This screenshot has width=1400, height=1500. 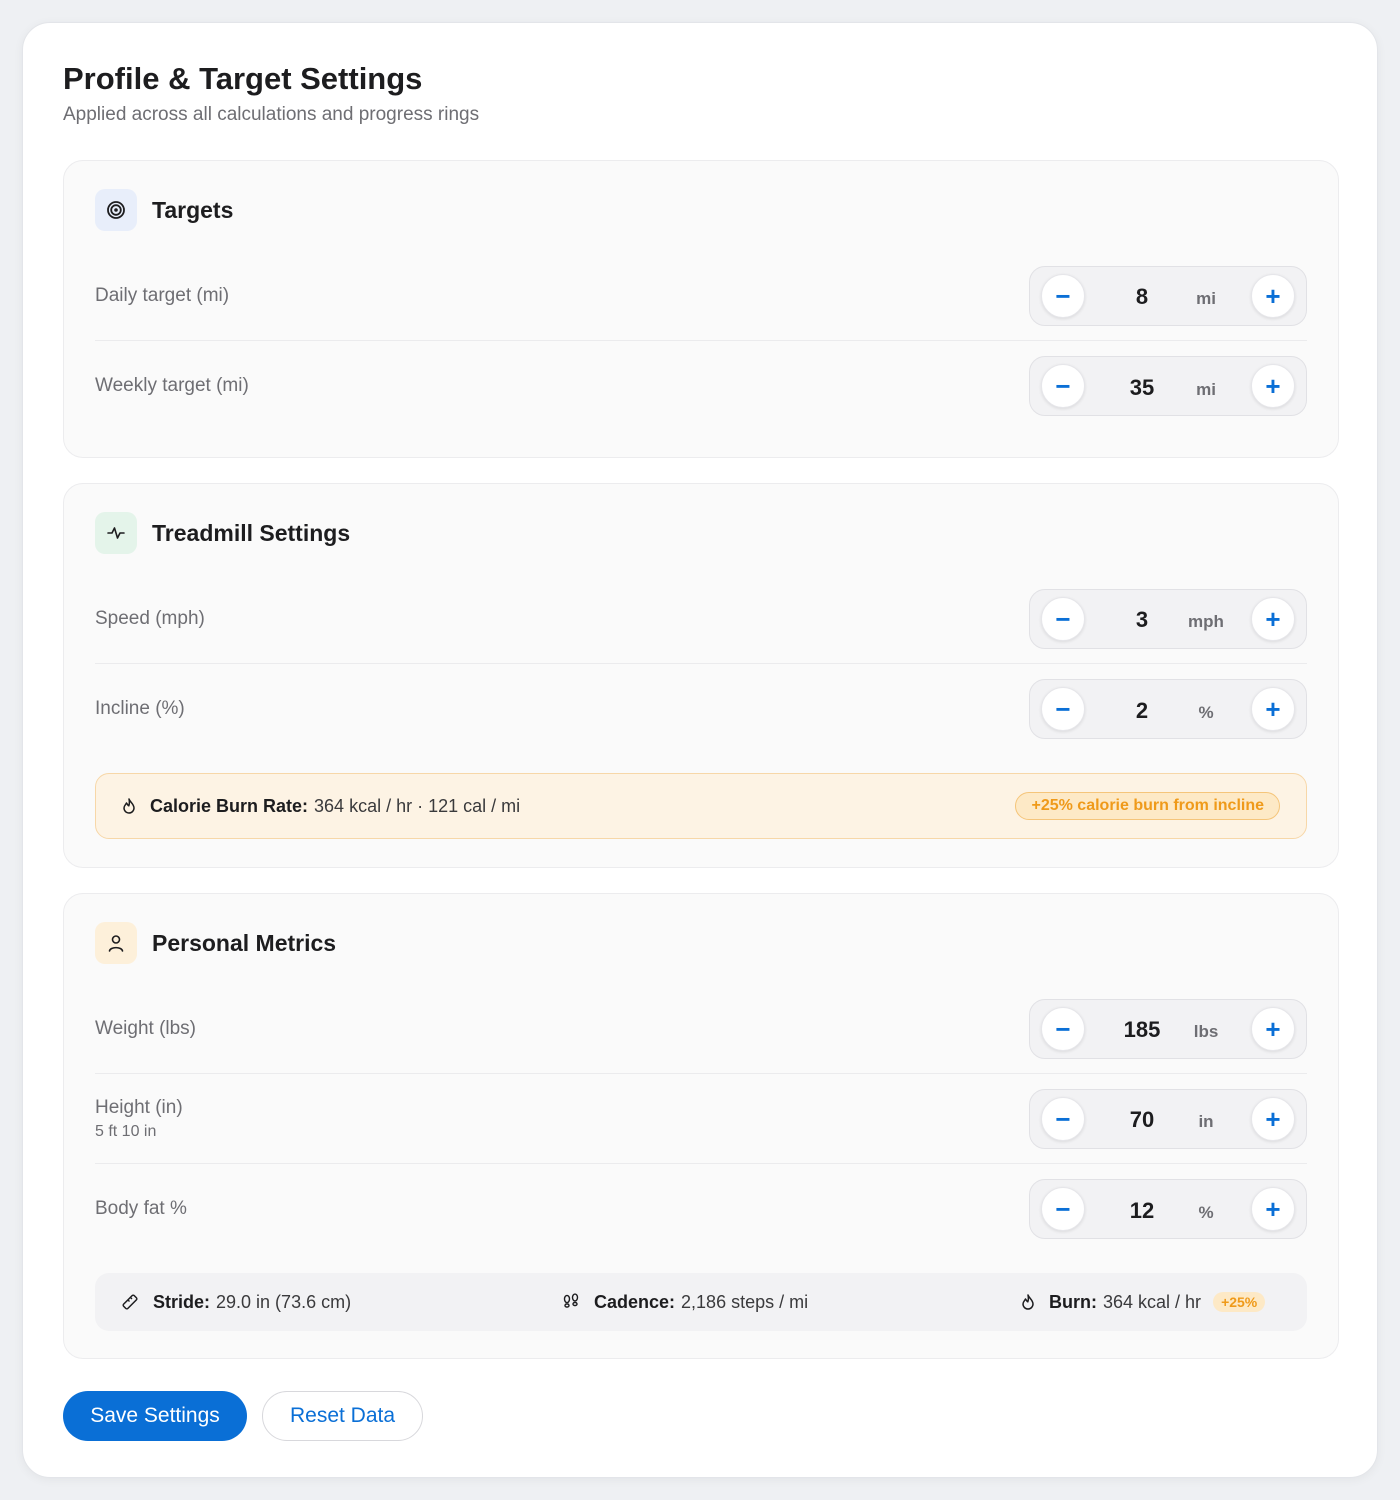 I want to click on body-fat-unit: %, so click(x=1206, y=1212).